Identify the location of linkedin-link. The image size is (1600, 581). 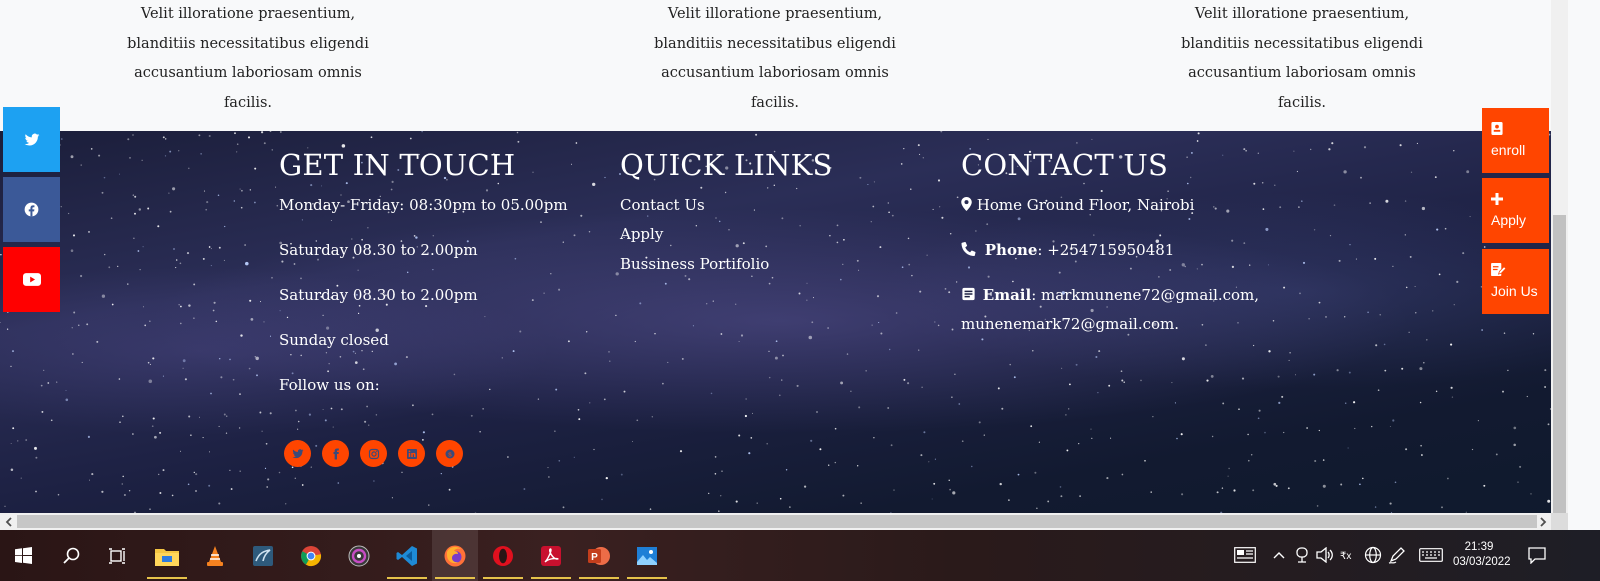
(411, 453).